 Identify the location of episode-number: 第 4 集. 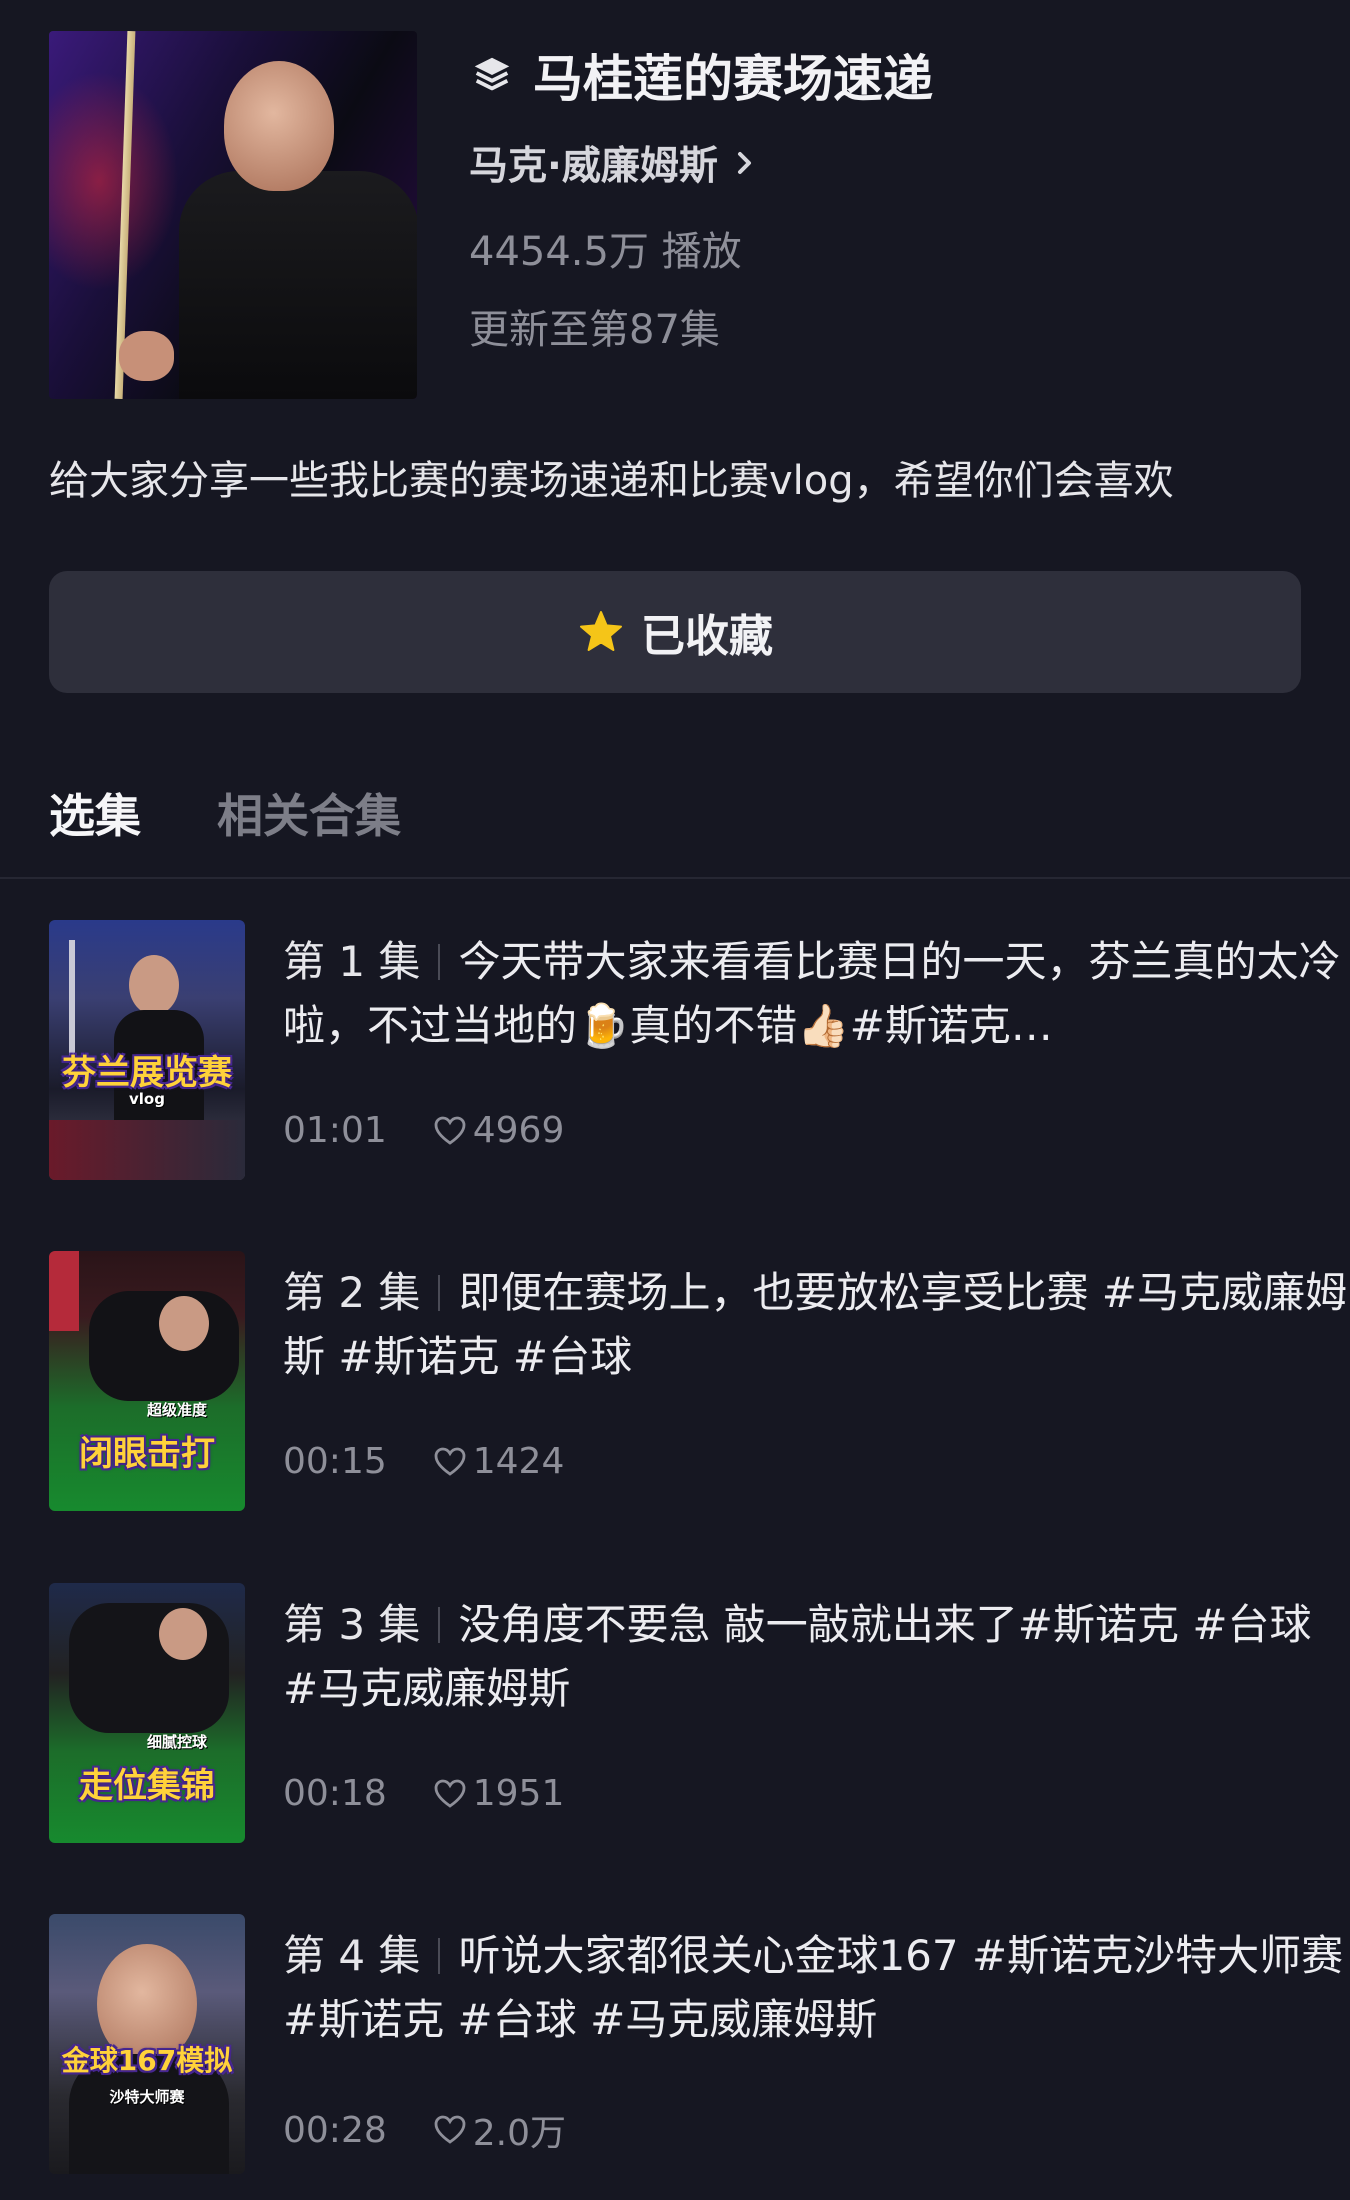
(352, 1955).